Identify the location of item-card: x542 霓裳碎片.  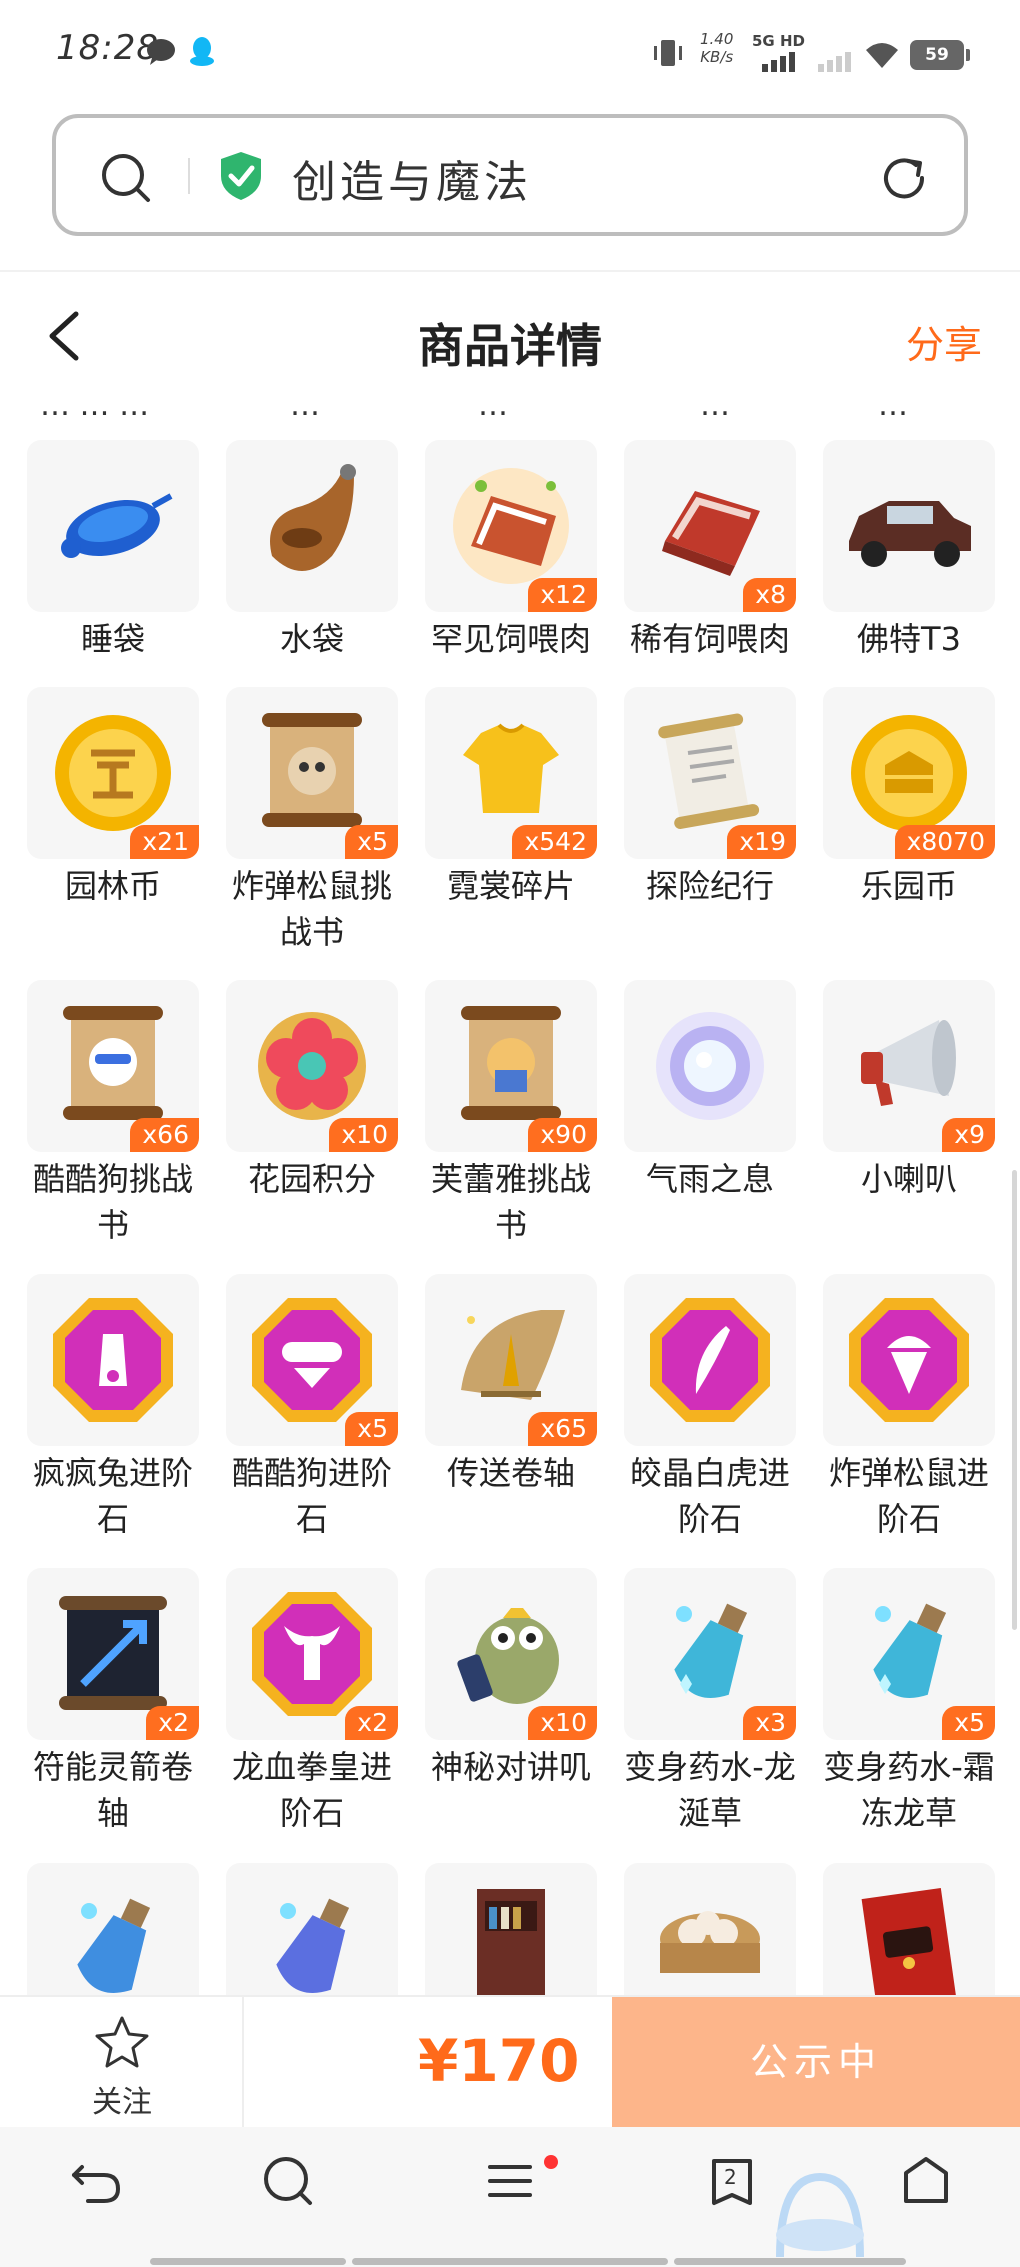
(511, 798).